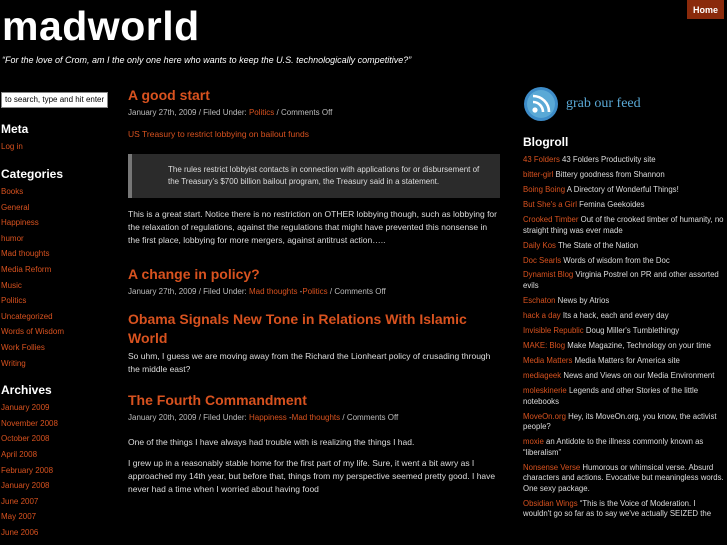 The height and width of the screenshot is (545, 727). I want to click on archive-item: April 2008, so click(55, 455).